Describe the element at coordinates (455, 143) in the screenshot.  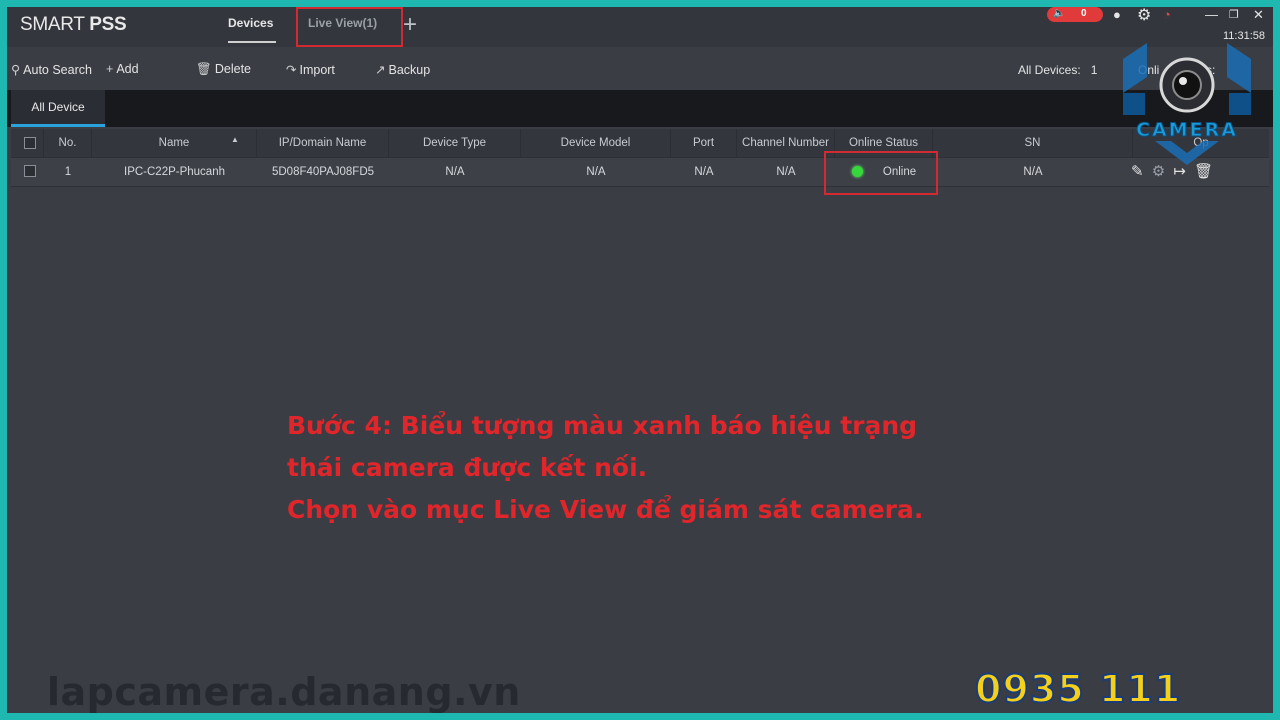
I see `column-header-device-type: Device Type` at that location.